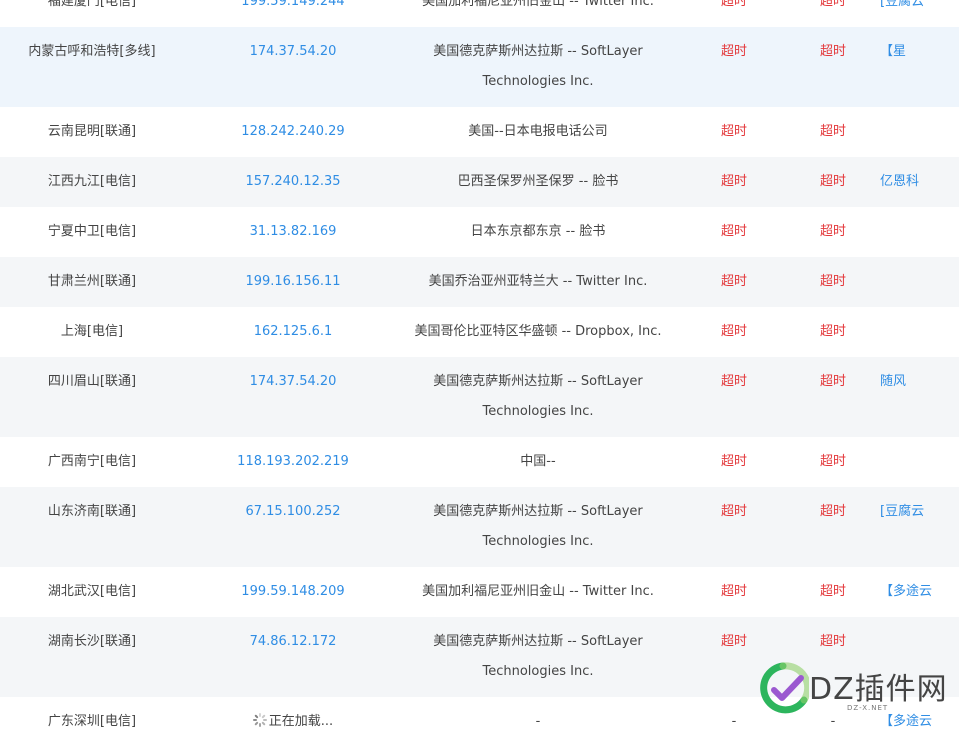  I want to click on ip-location-line: 巴西圣保罗州圣保罗 -- 脸书, so click(538, 181).